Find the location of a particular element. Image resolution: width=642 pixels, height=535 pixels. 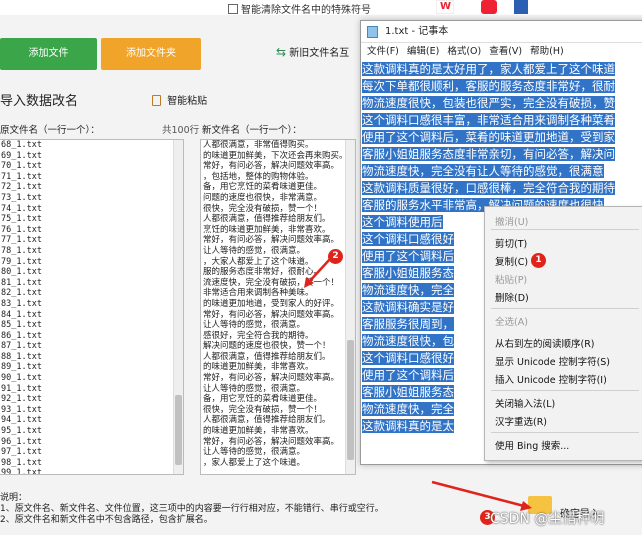

context-menu-item: 显示 Unicode 控制字符(S) is located at coordinates (552, 361).